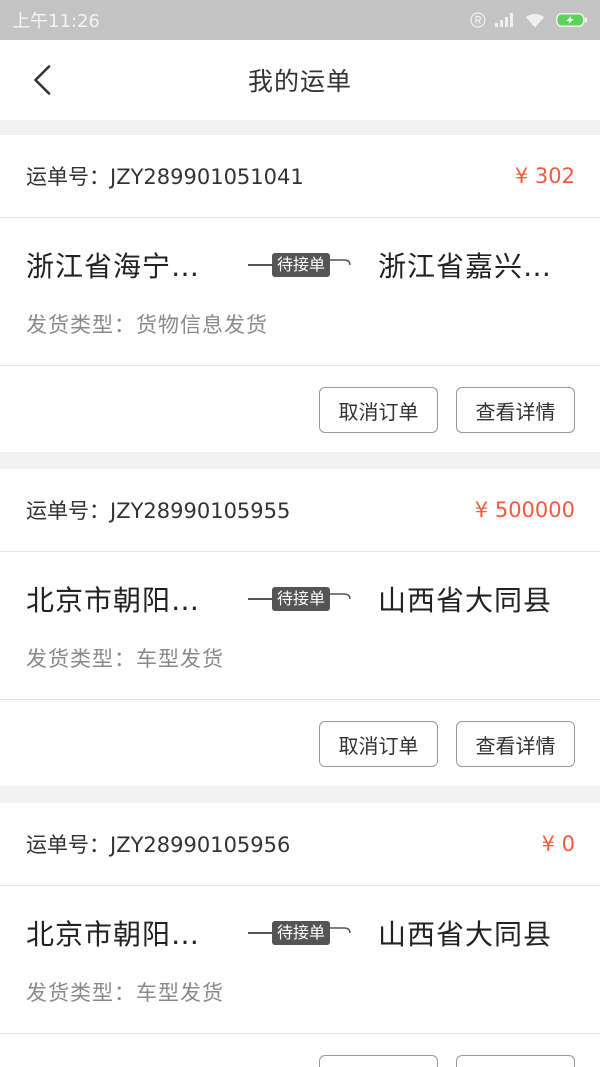  I want to click on order-number: 运单号：JZY28990105955, so click(158, 510).